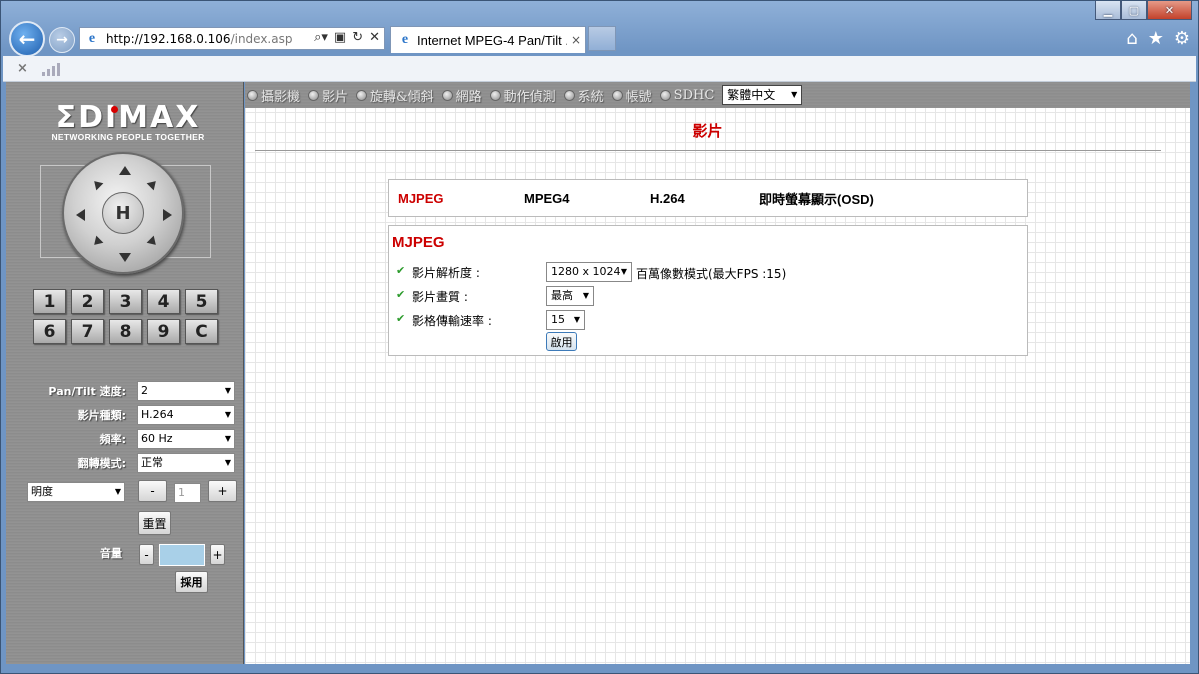  I want to click on menu-item-pan-tilt: 旋轉&傾斜, so click(395, 95).